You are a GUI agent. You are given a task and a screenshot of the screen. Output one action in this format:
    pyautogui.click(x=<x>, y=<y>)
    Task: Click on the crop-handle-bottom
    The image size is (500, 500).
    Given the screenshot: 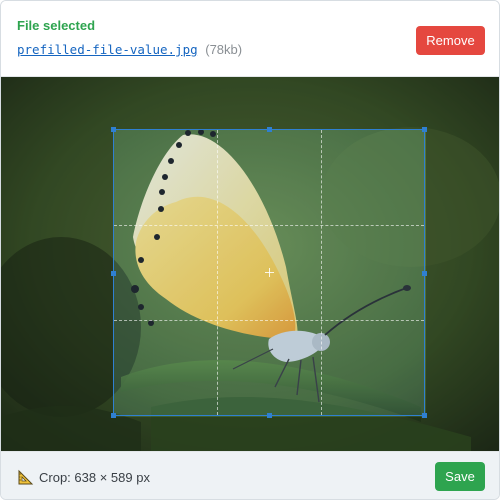 What is the action you would take?
    pyautogui.click(x=269, y=415)
    